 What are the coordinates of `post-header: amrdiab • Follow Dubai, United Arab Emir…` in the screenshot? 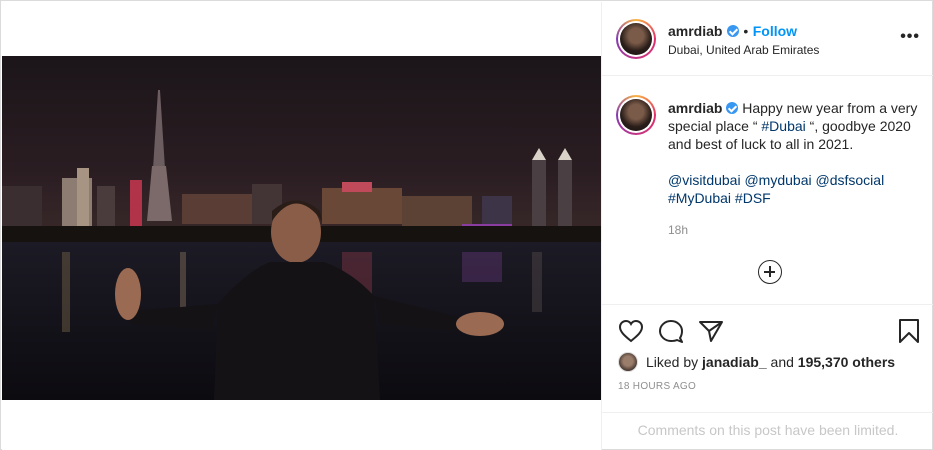 It's located at (767, 39).